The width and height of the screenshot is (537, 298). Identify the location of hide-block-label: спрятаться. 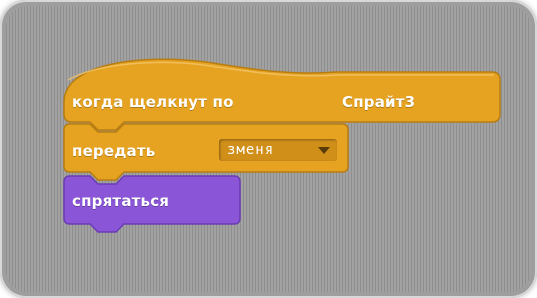
(121, 201).